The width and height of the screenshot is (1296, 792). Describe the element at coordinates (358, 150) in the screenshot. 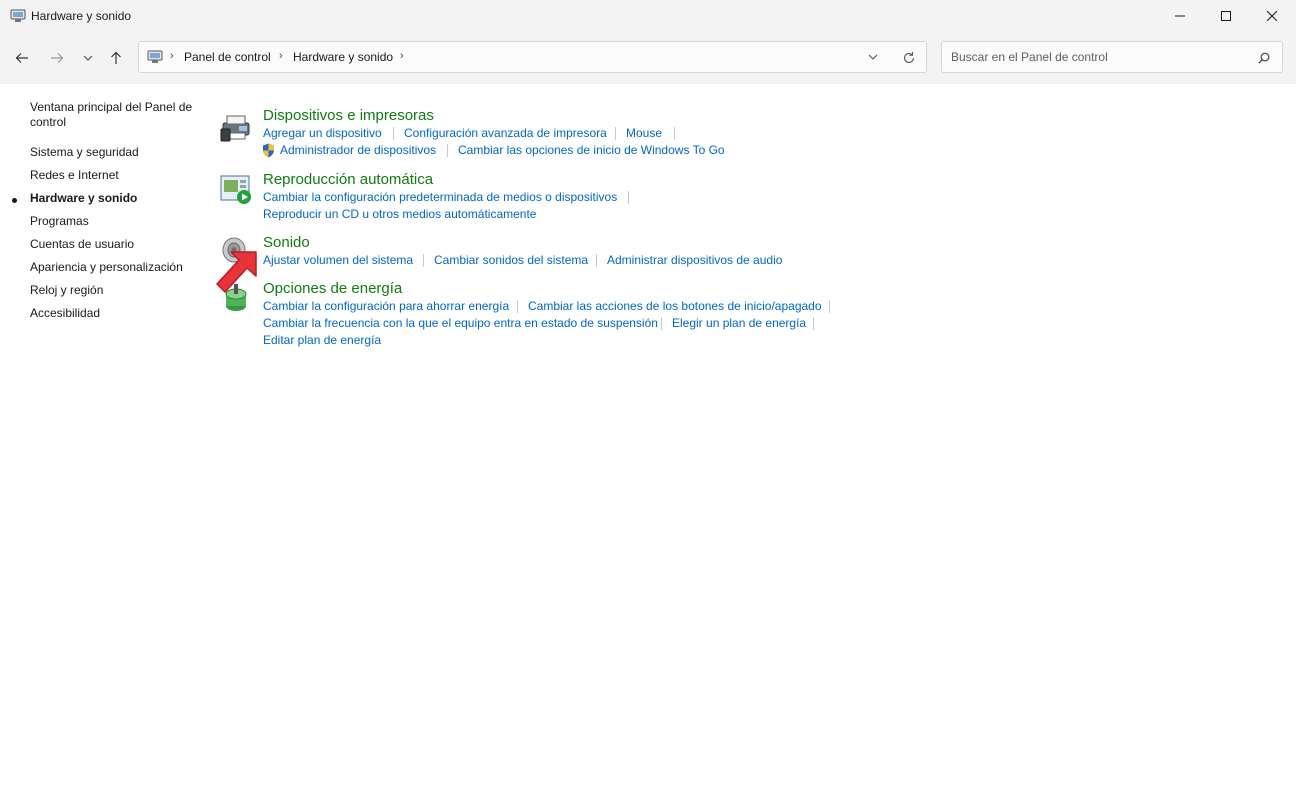

I see `link-device-manager: Administrador de dispositivos` at that location.